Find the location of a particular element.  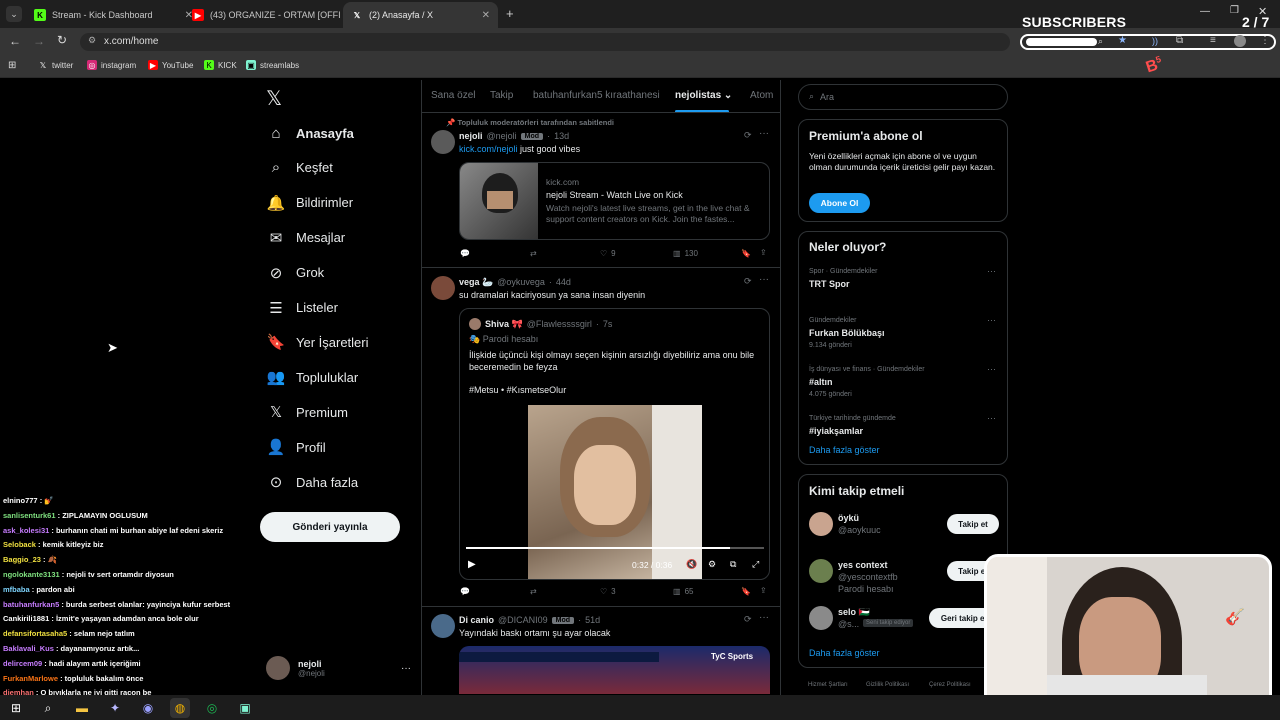

x-logo-icon: 𝕏 is located at coordinates (274, 98).